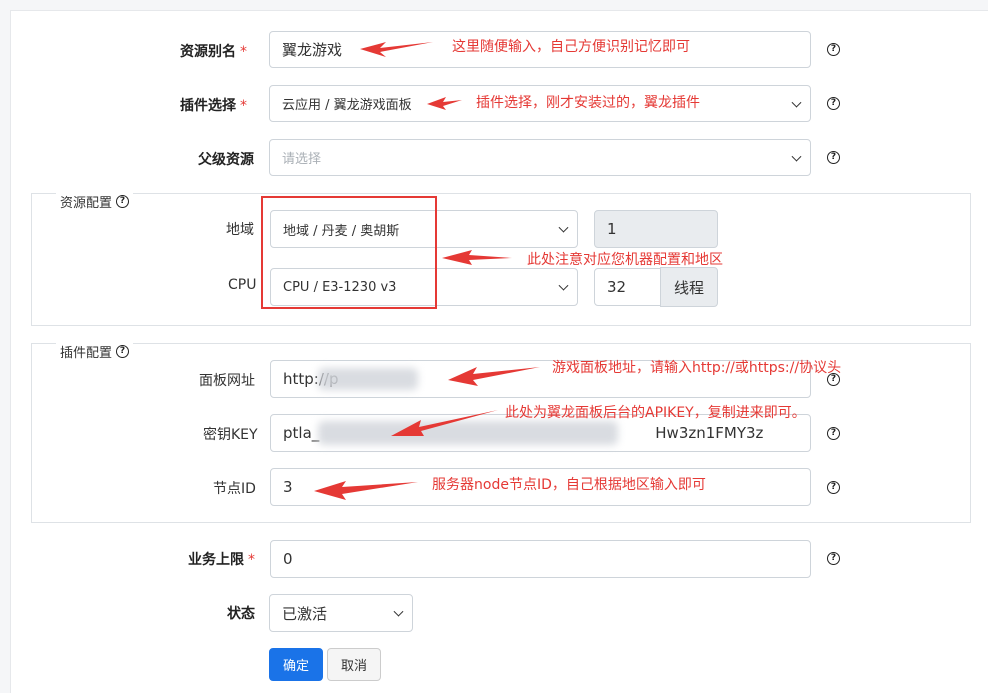 Image resolution: width=988 pixels, height=693 pixels. I want to click on node-id-label: 节点ID, so click(234, 489).